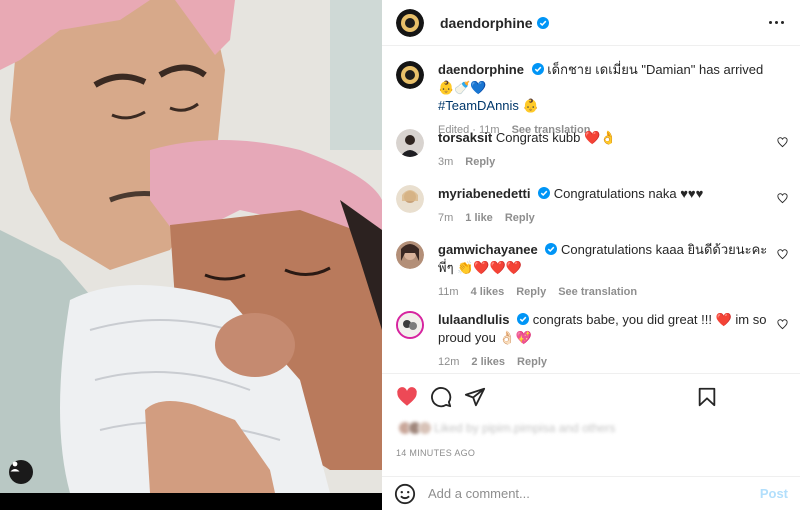  What do you see at coordinates (435, 453) in the screenshot?
I see `post-timestamp: 14 MINUTES AGO` at bounding box center [435, 453].